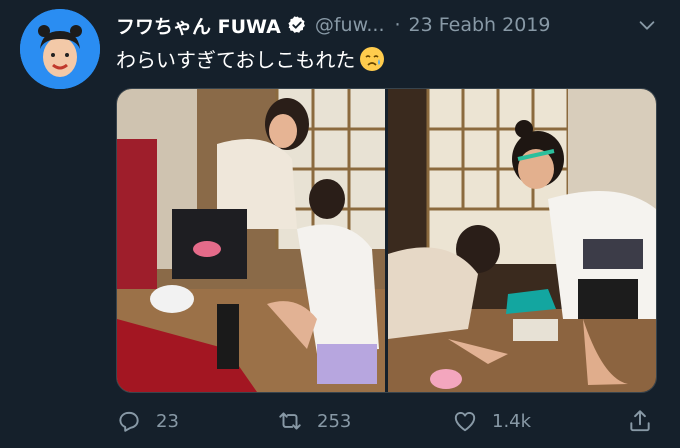 The image size is (680, 448). I want to click on retweet-icon, so click(290, 421).